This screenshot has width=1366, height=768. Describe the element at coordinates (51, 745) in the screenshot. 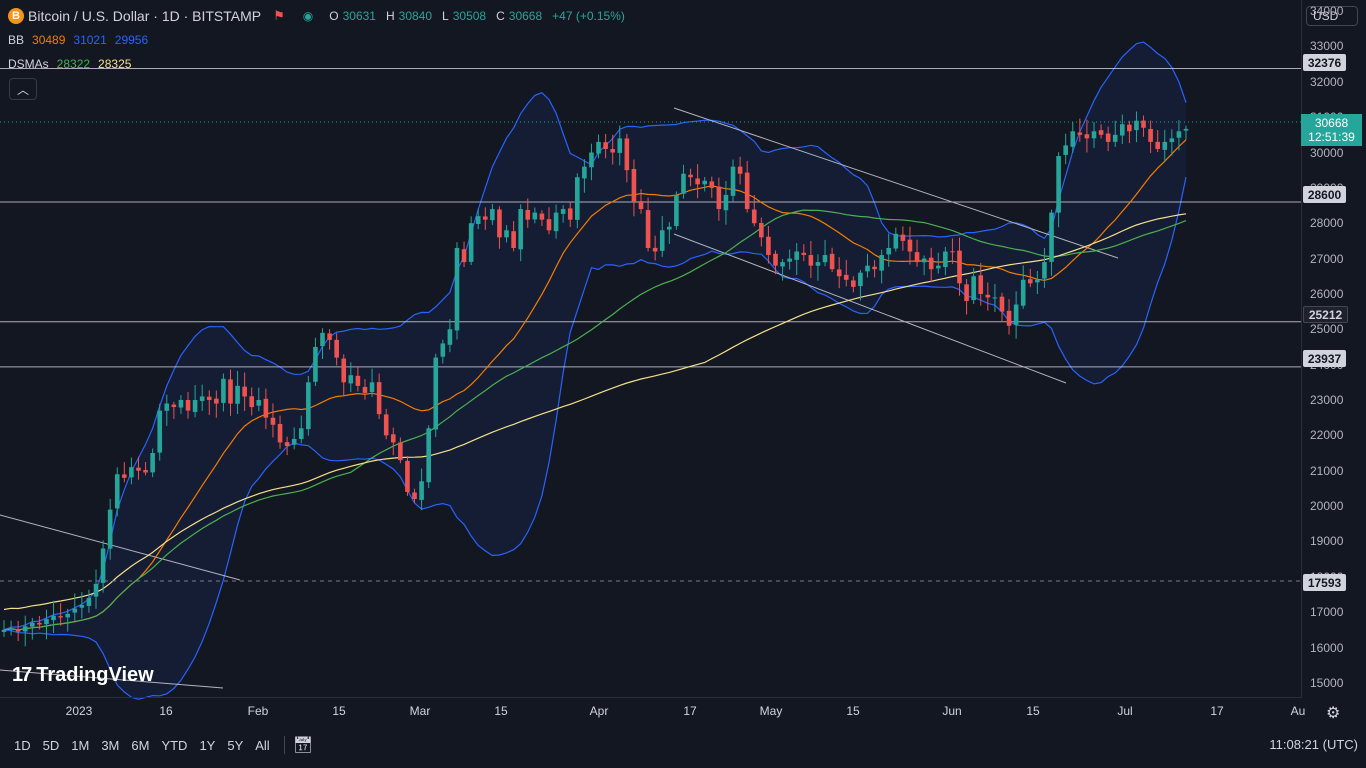

I see `range-5d-button: 5D` at that location.